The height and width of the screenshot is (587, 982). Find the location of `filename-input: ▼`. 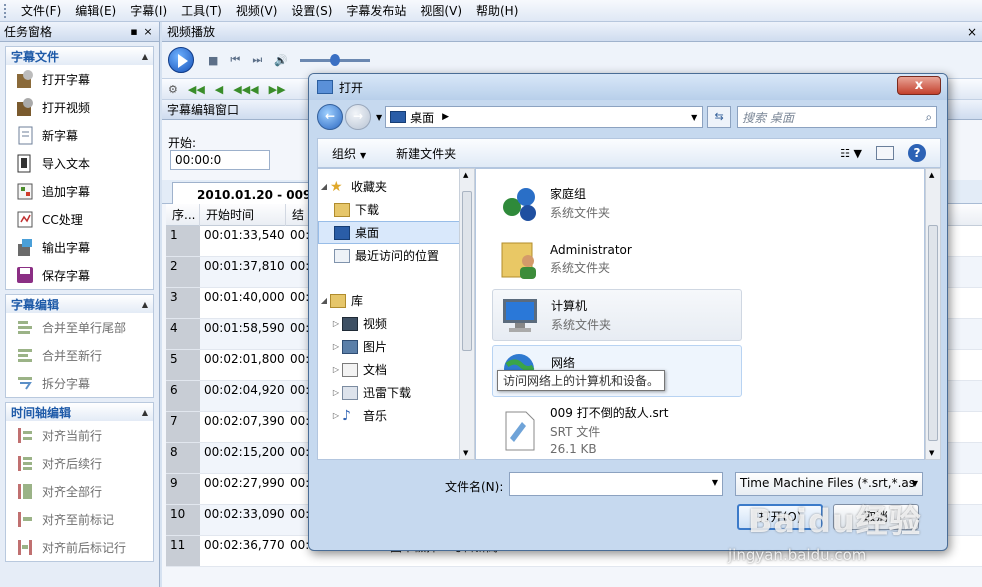

filename-input: ▼ is located at coordinates (616, 484).